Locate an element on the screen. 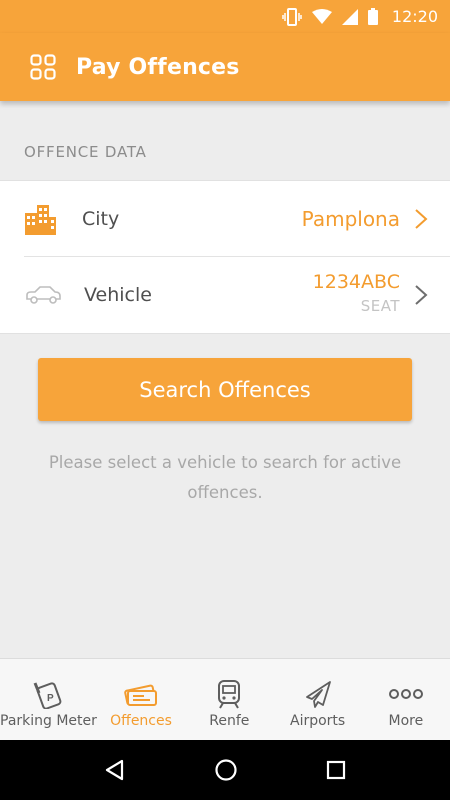 Image resolution: width=450 pixels, height=800 pixels. svg-text: P is located at coordinates (50, 698).